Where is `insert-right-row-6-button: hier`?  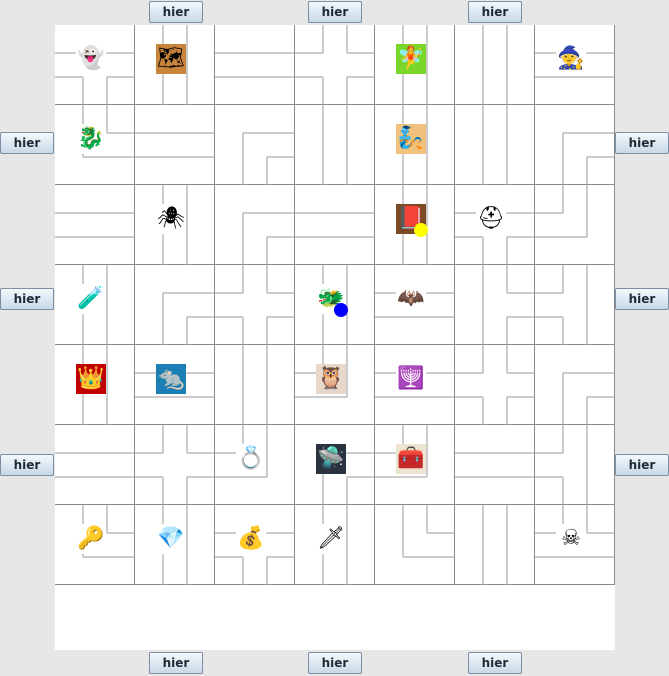
insert-right-row-6-button: hier is located at coordinates (642, 465).